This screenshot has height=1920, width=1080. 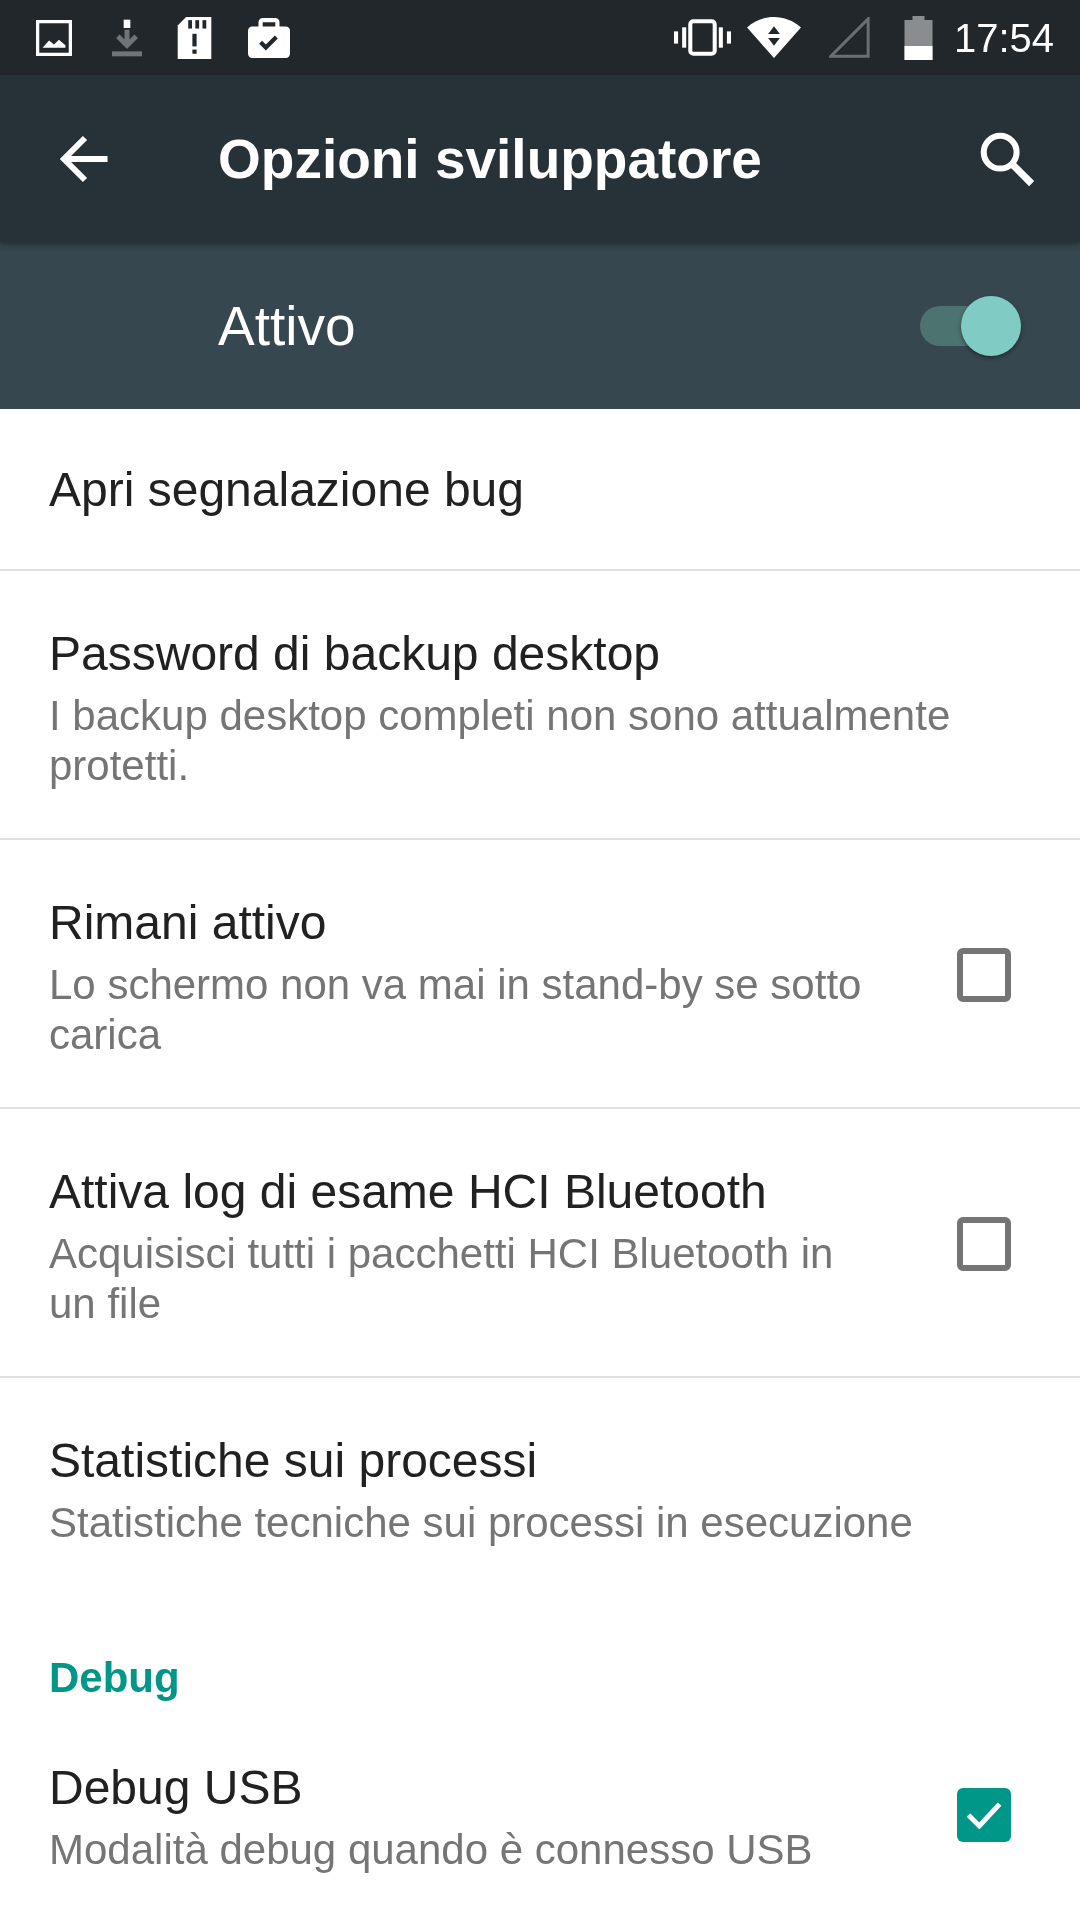 What do you see at coordinates (481, 1523) in the screenshot?
I see `preference-summary: Statistiche tecniche sui processi in esecuzione` at bounding box center [481, 1523].